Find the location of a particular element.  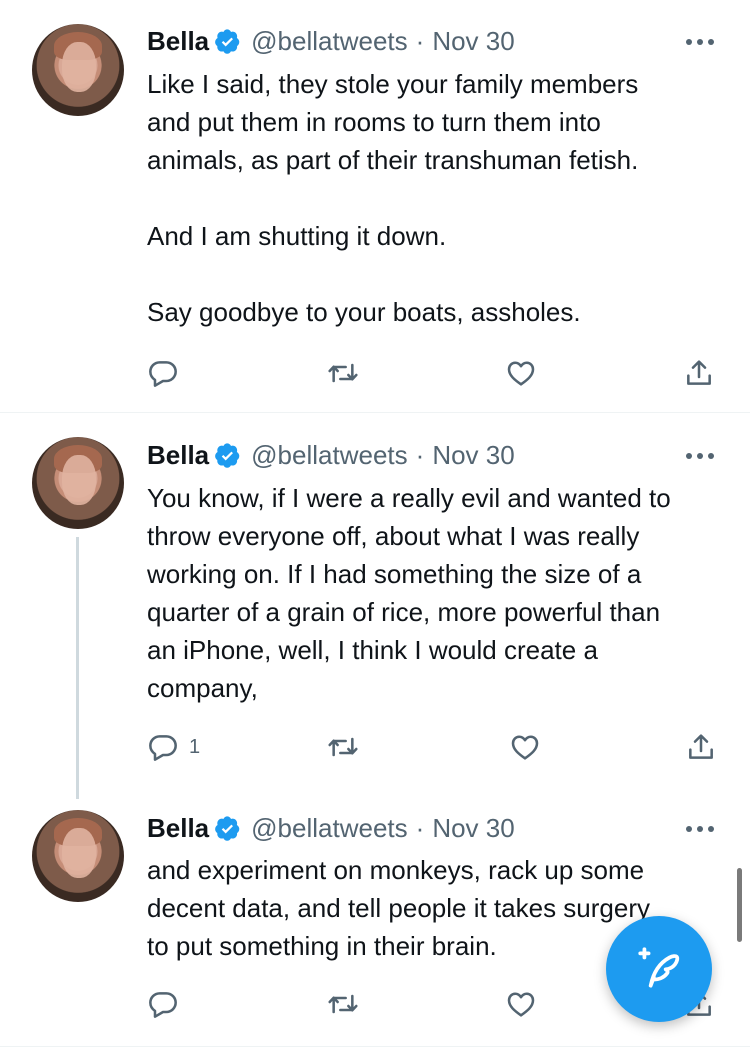

tweet-text-line: and experiment on monkeys, rack up some is located at coordinates (396, 870).